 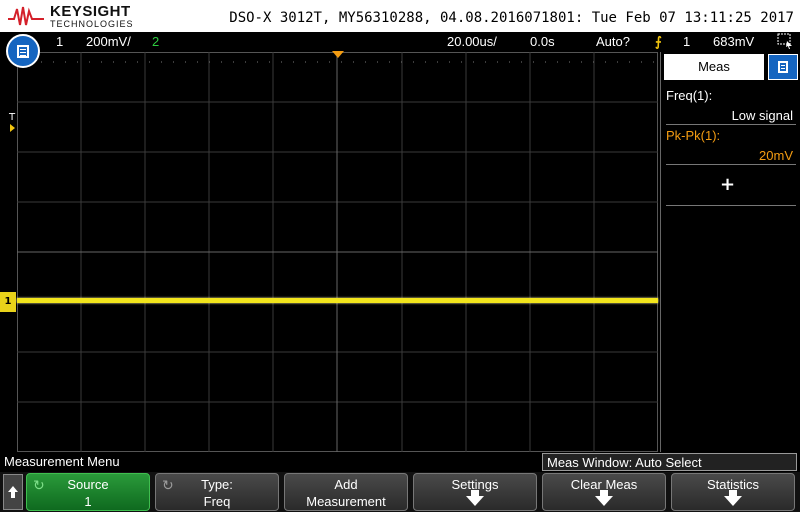 What do you see at coordinates (613, 41) in the screenshot?
I see `trigger-mode: Auto?` at bounding box center [613, 41].